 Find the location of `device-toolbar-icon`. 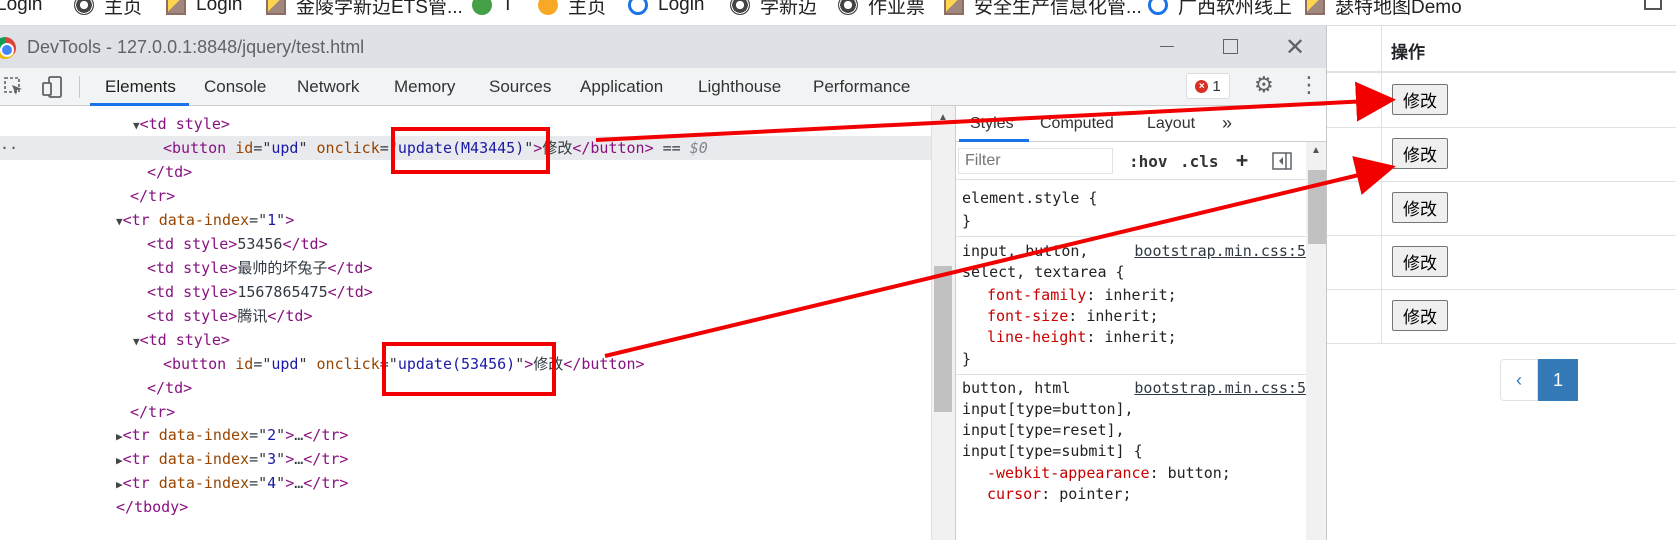

device-toolbar-icon is located at coordinates (52, 87).